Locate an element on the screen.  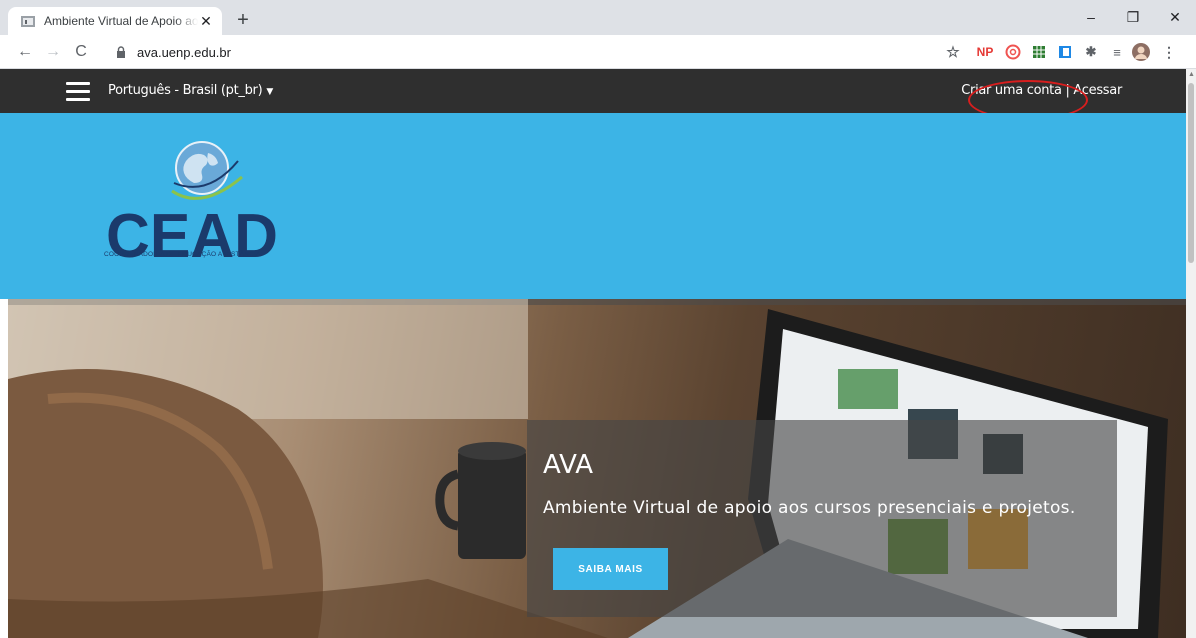
cead-logo: CEAD is located at coordinates (200, 202).